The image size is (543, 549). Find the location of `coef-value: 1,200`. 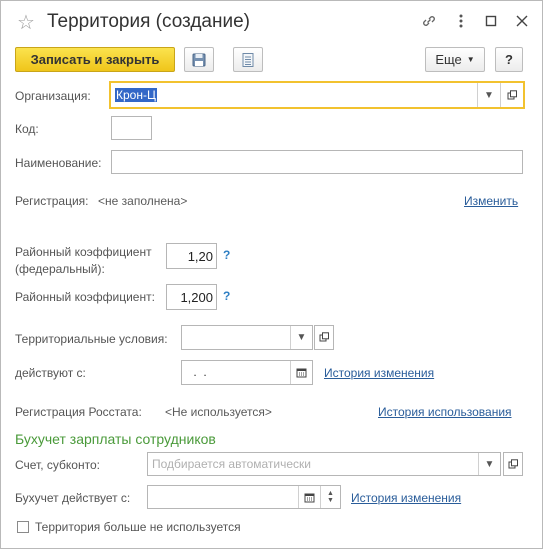

coef-value: 1,200 is located at coordinates (196, 297).